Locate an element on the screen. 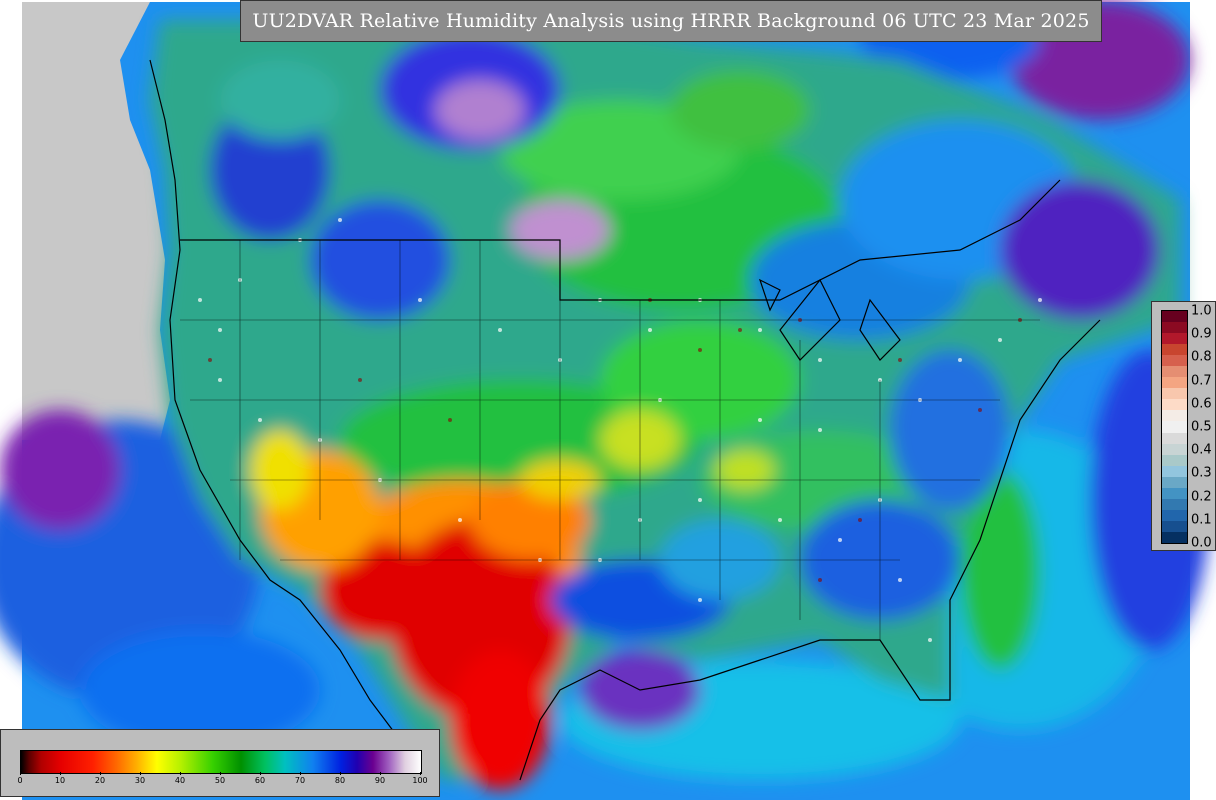 Image resolution: width=1216 pixels, height=800 pixels. increment-tick-label: 0.3 is located at coordinates (1201, 473).